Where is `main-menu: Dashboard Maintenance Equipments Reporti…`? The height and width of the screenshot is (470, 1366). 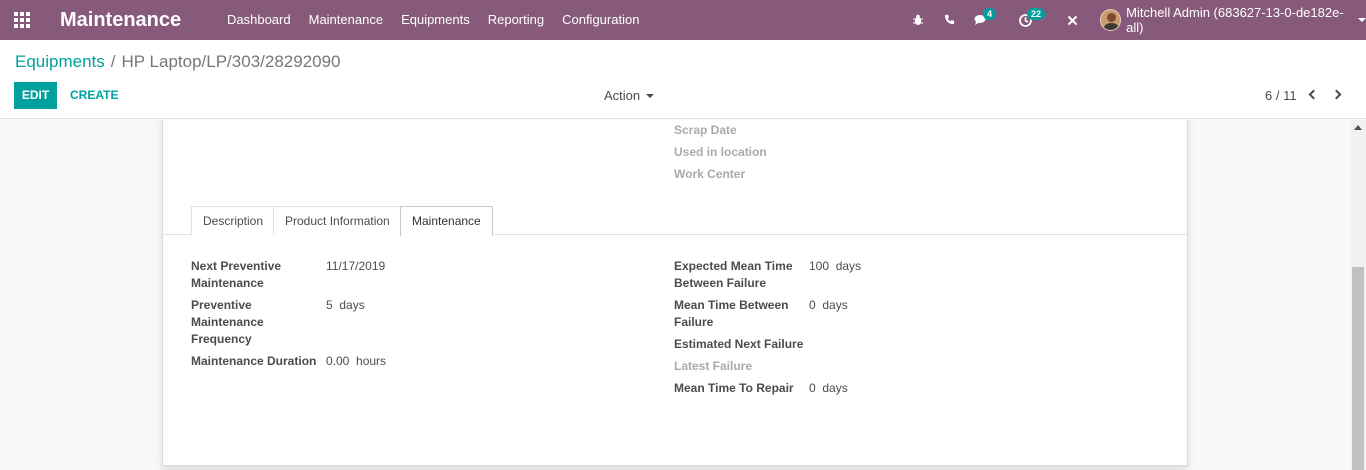 main-menu: Dashboard Maintenance Equipments Reporti… is located at coordinates (433, 20).